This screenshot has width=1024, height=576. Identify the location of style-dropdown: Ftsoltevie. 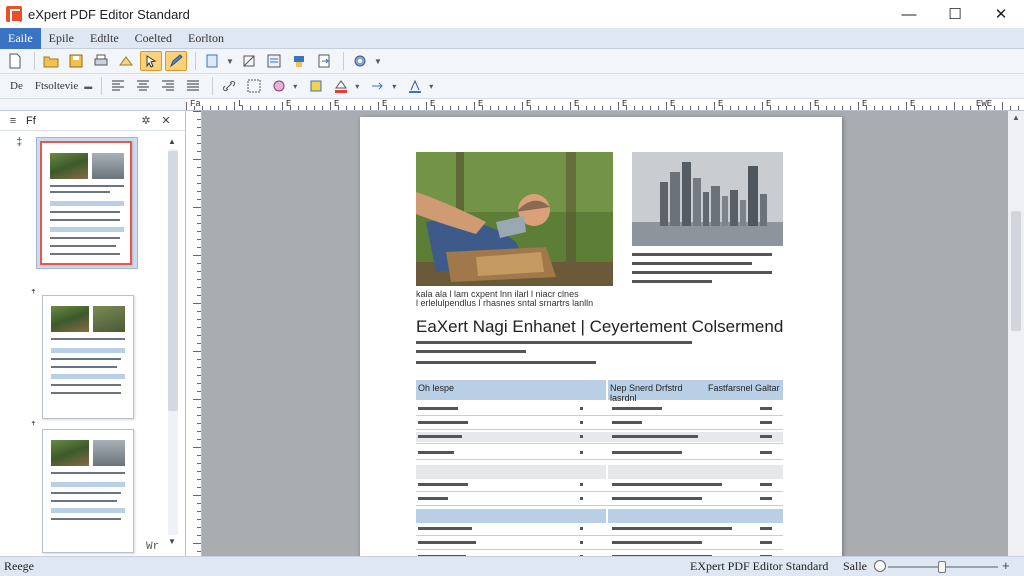
(56, 86).